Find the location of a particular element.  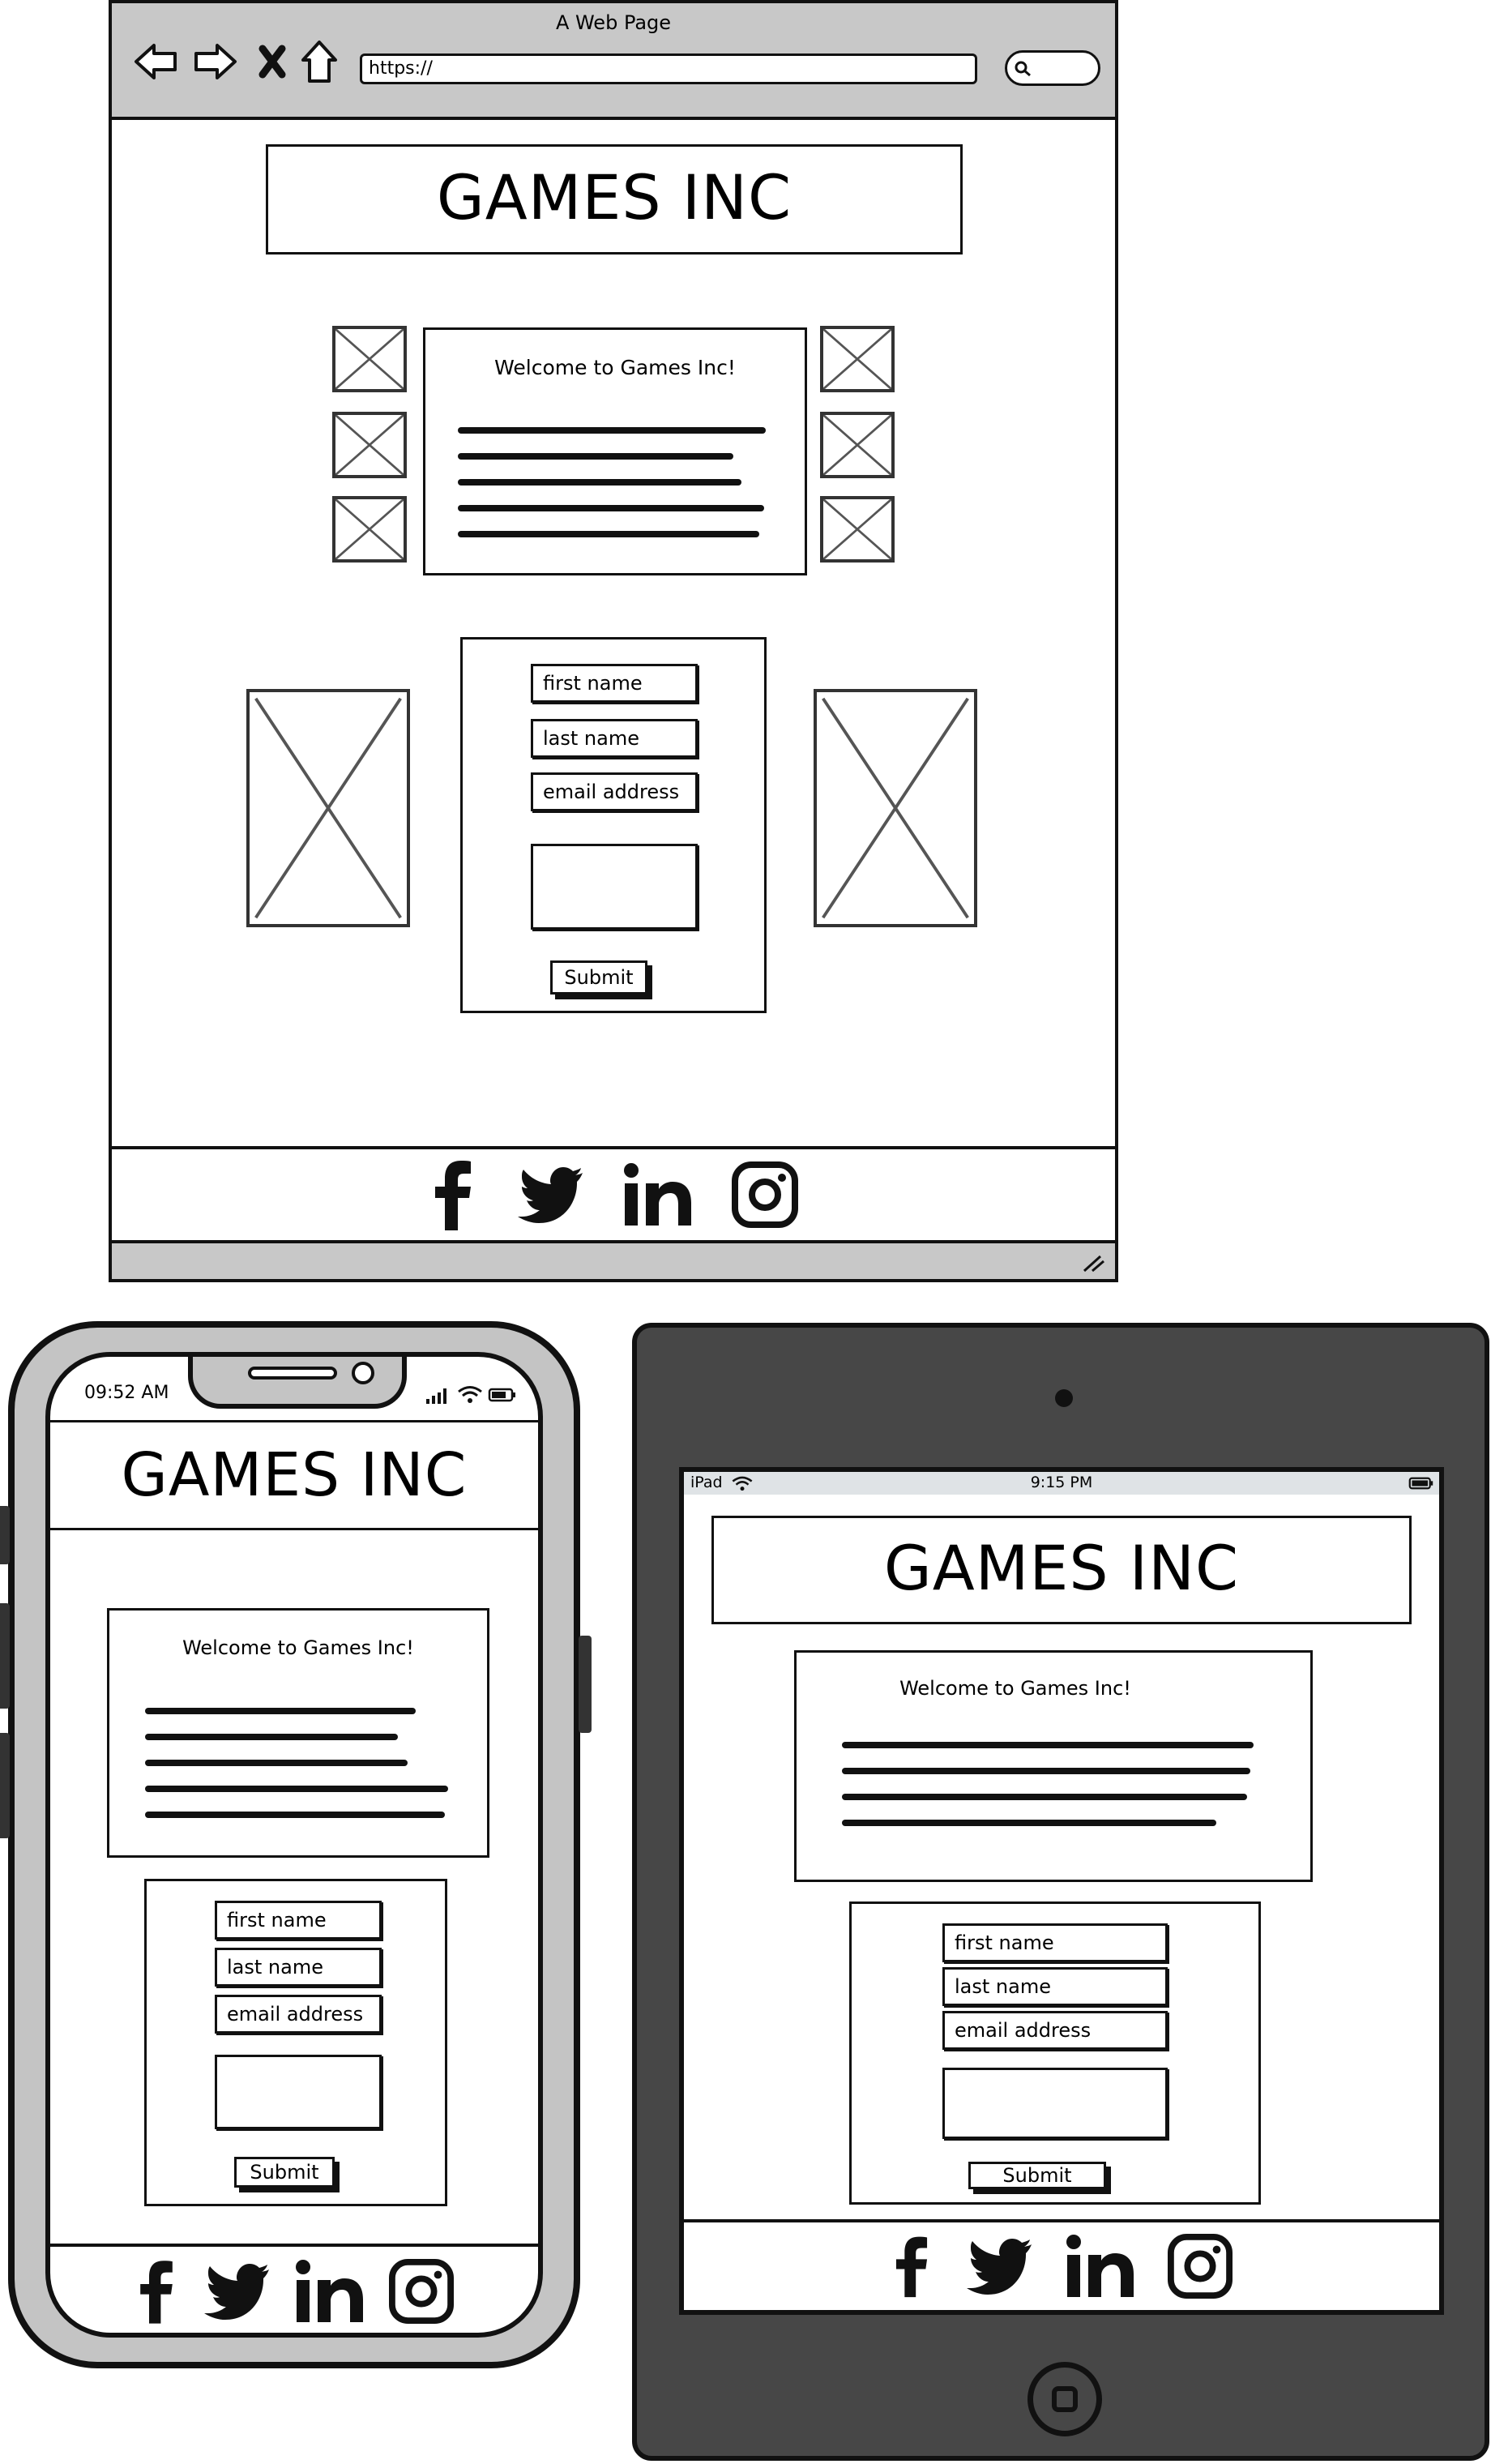

forward-arrow-icon is located at coordinates (216, 62).